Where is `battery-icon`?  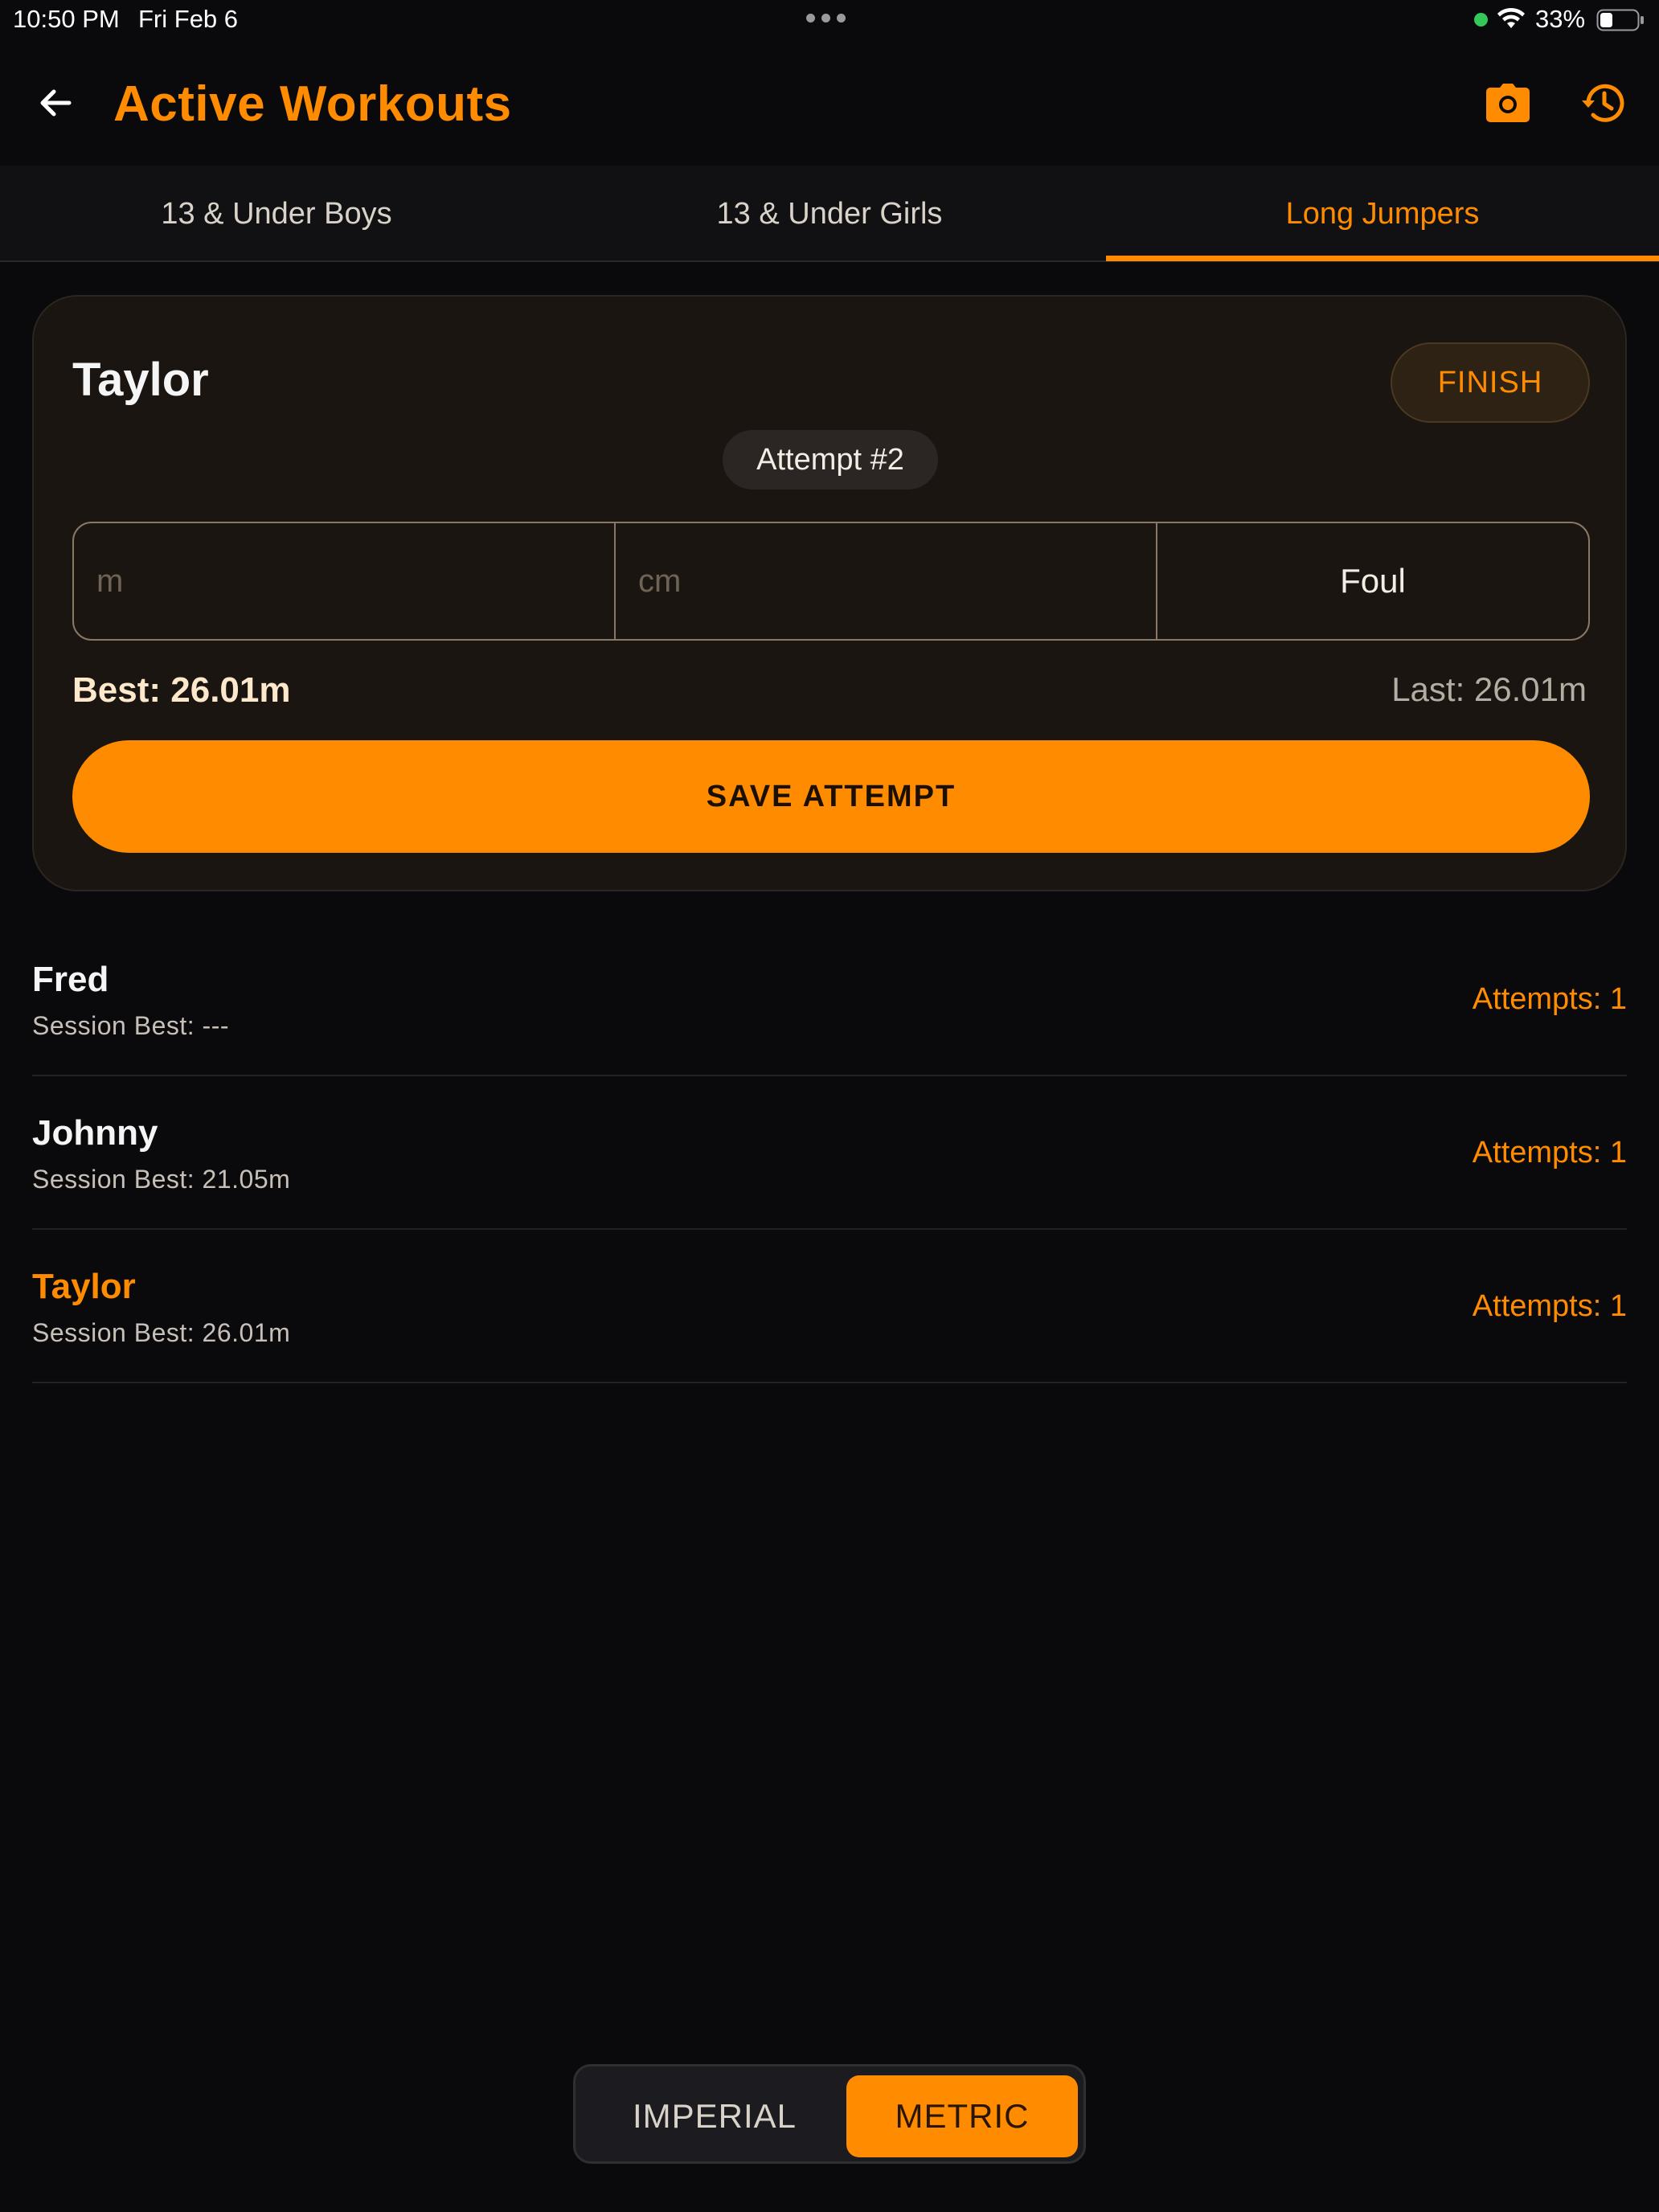
battery-icon is located at coordinates (1620, 20).